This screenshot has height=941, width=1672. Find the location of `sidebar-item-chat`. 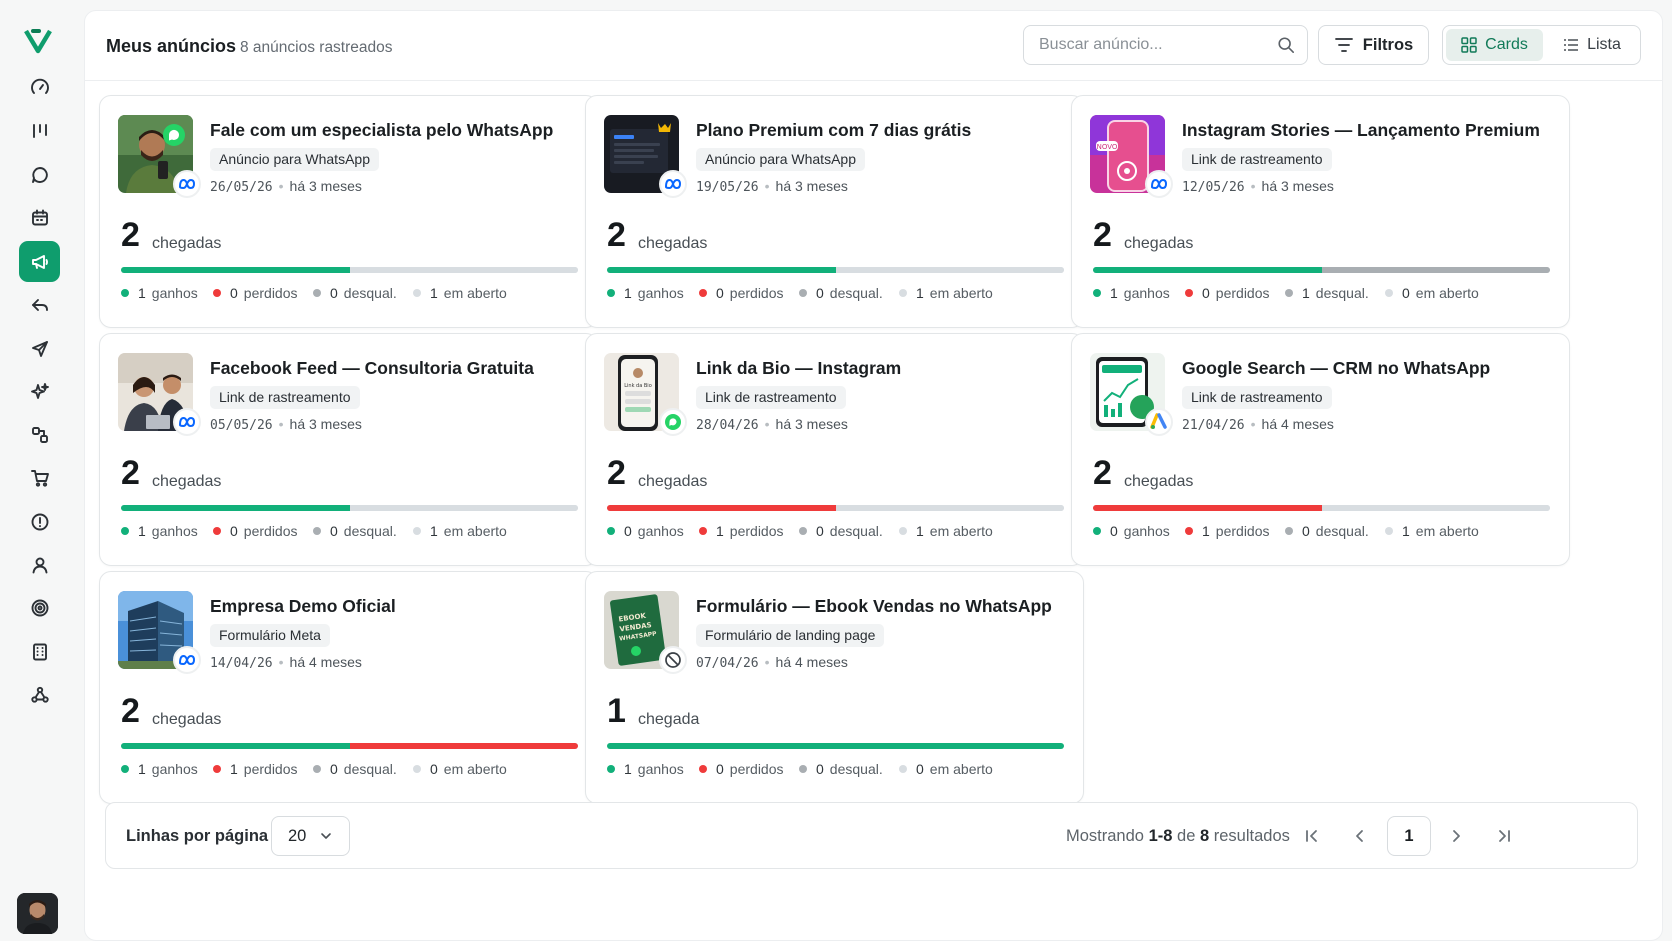

sidebar-item-chat is located at coordinates (39, 174).